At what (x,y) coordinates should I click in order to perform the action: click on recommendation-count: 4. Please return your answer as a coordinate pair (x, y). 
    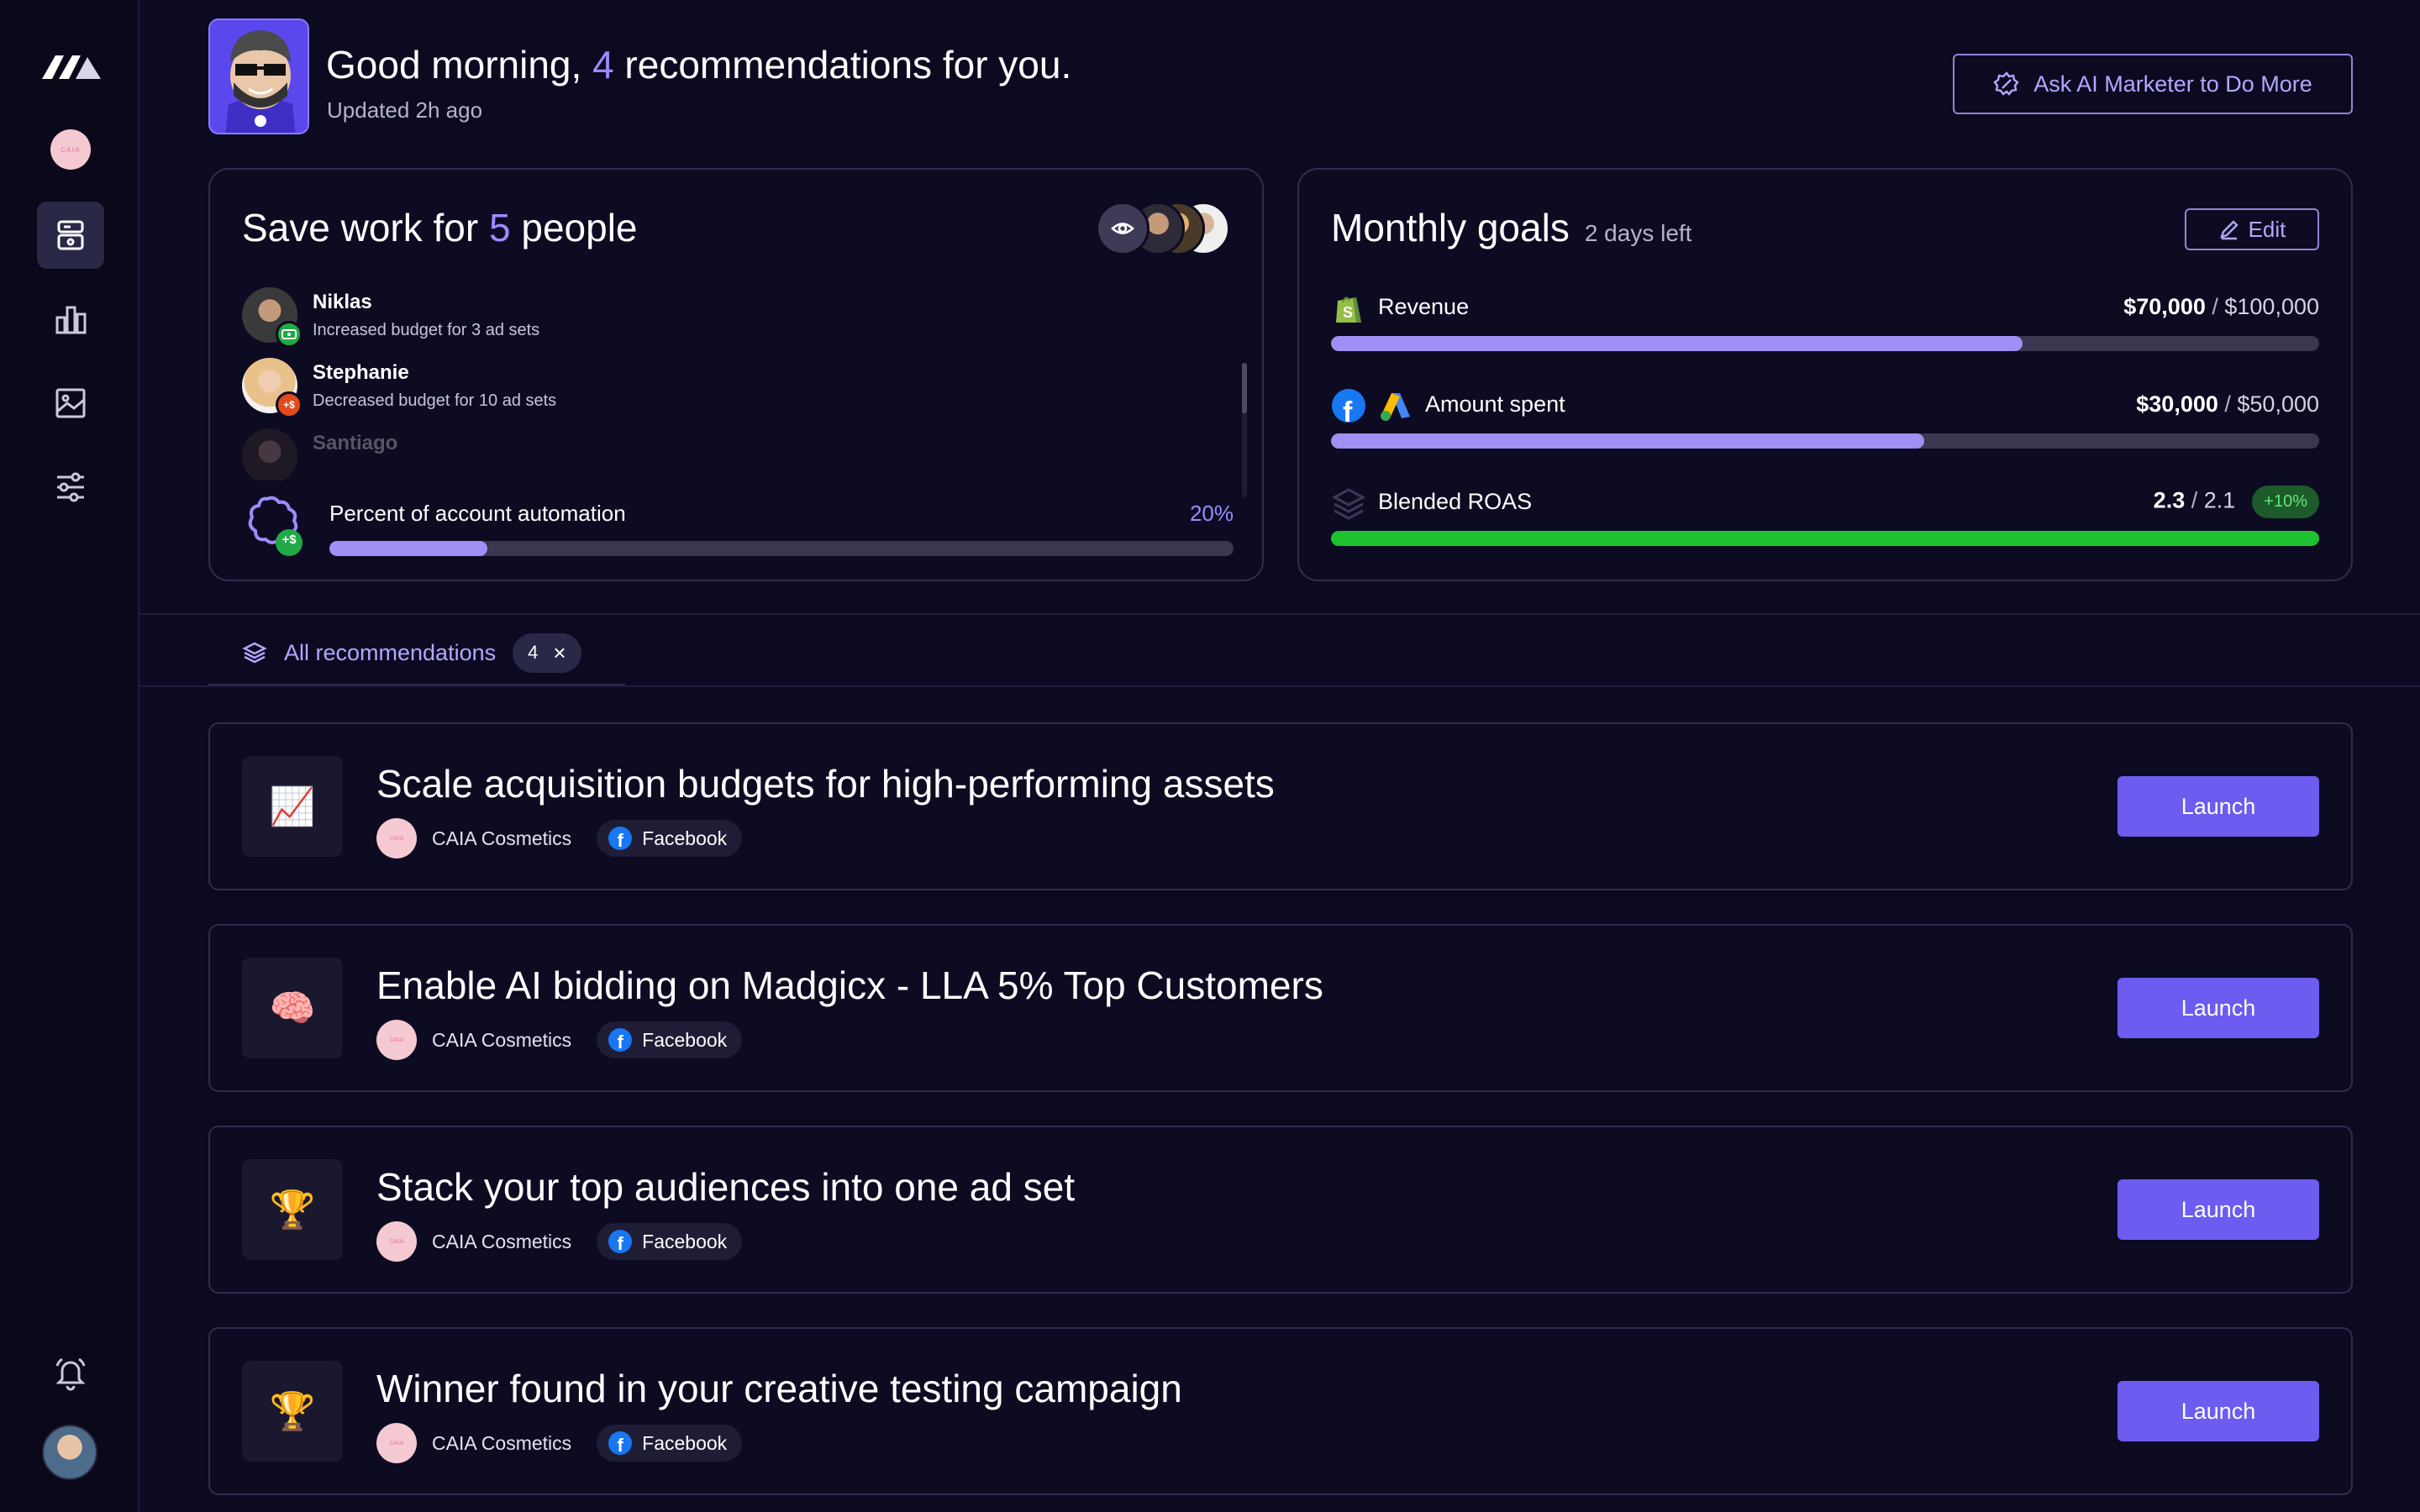
    Looking at the image, I should click on (603, 65).